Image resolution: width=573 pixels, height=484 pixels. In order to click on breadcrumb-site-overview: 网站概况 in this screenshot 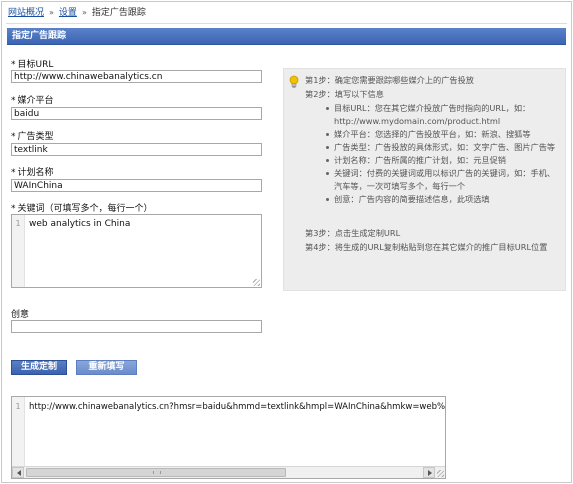, I will do `click(26, 13)`.